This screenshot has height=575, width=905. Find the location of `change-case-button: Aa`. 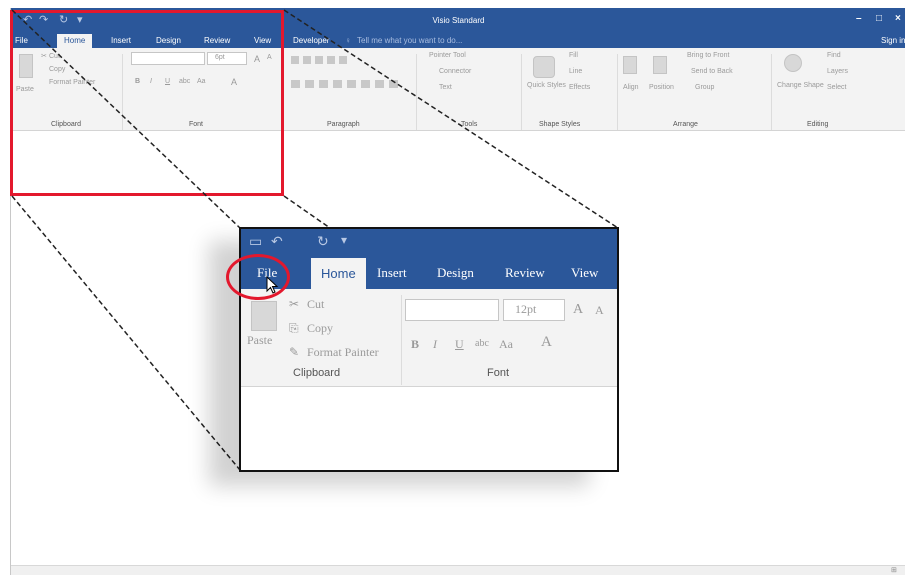

change-case-button: Aa is located at coordinates (506, 344).